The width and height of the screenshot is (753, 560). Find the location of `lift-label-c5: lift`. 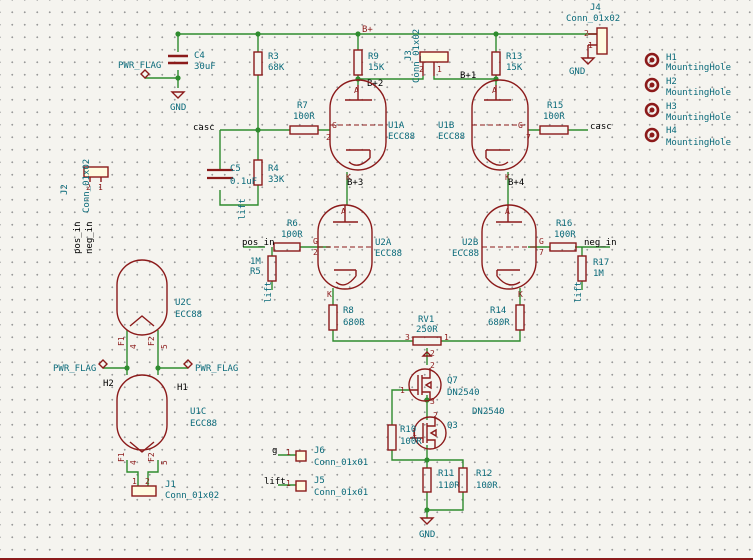

lift-label-c5: lift is located at coordinates (243, 209).